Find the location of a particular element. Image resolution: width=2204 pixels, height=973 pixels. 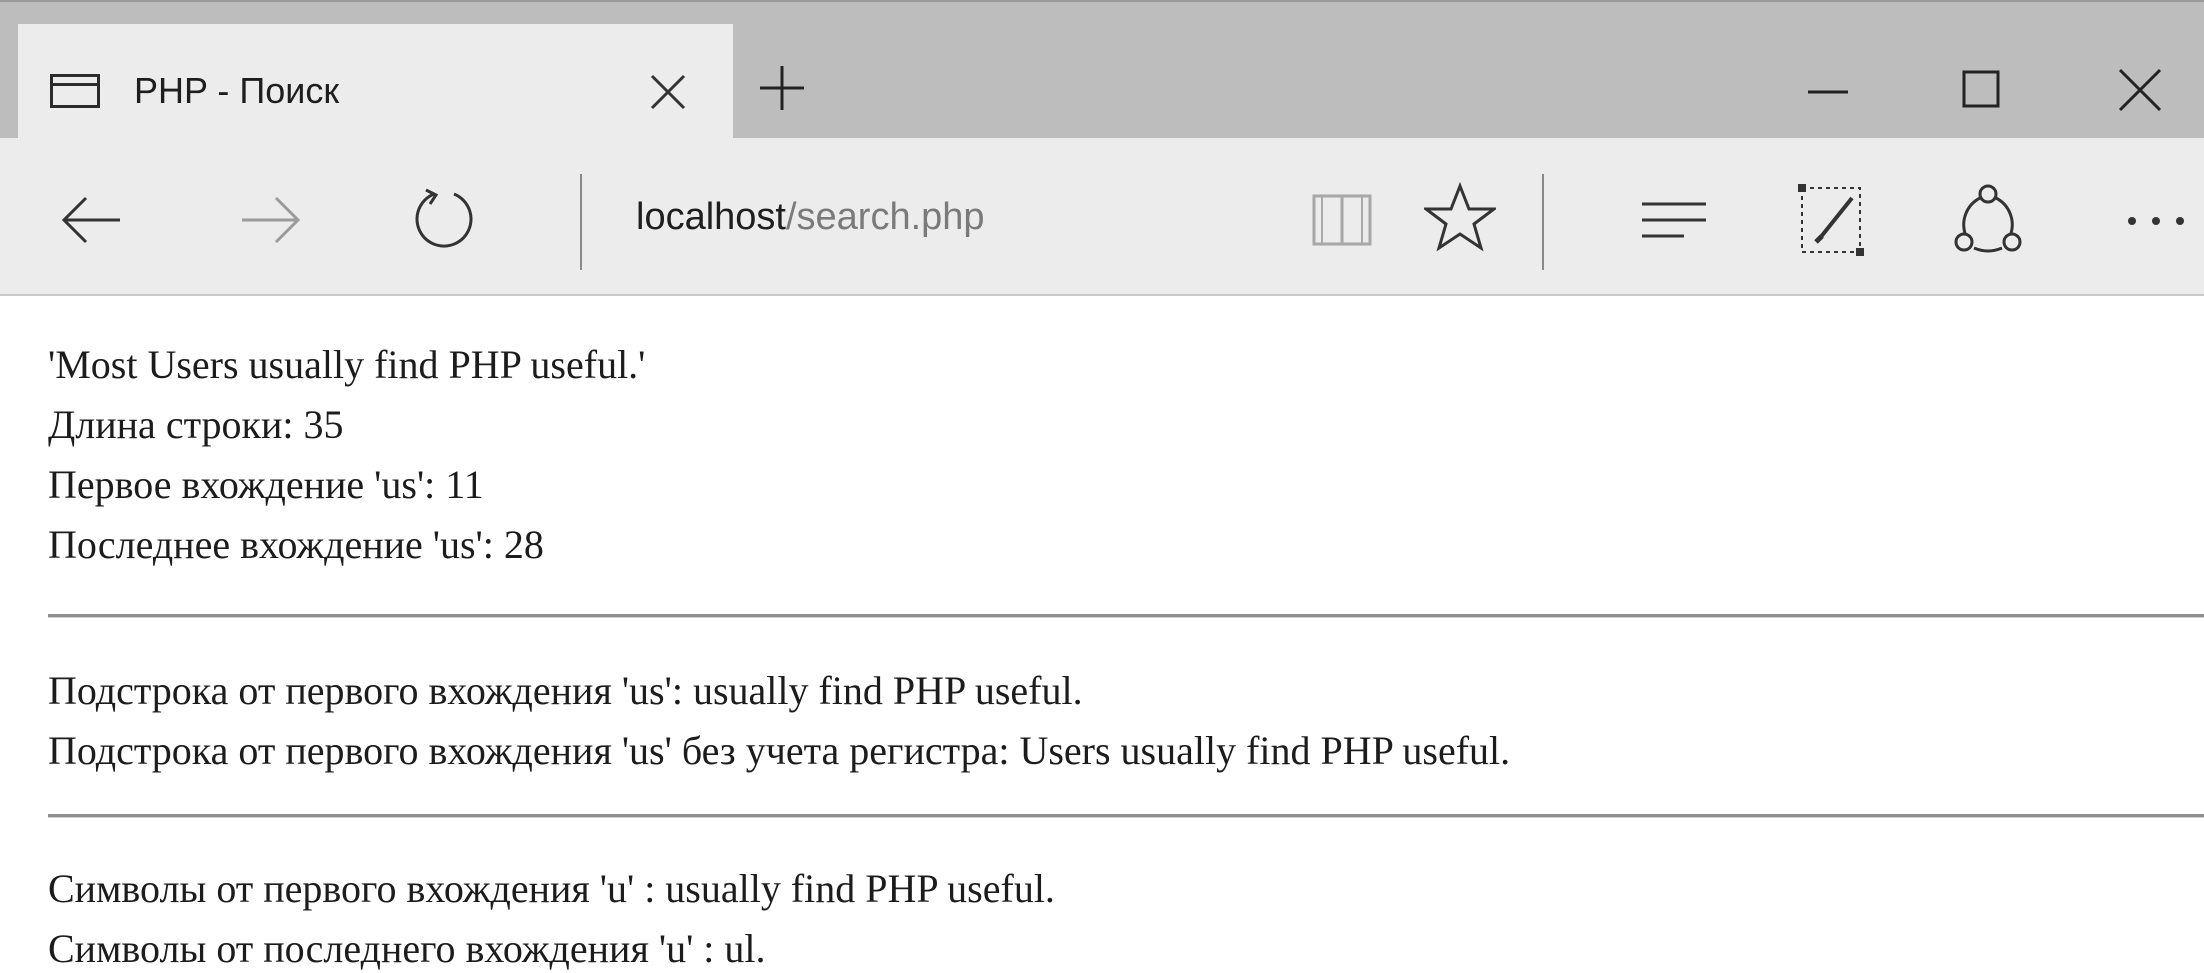

tab-title: PHP - Поиск is located at coordinates (237, 90).